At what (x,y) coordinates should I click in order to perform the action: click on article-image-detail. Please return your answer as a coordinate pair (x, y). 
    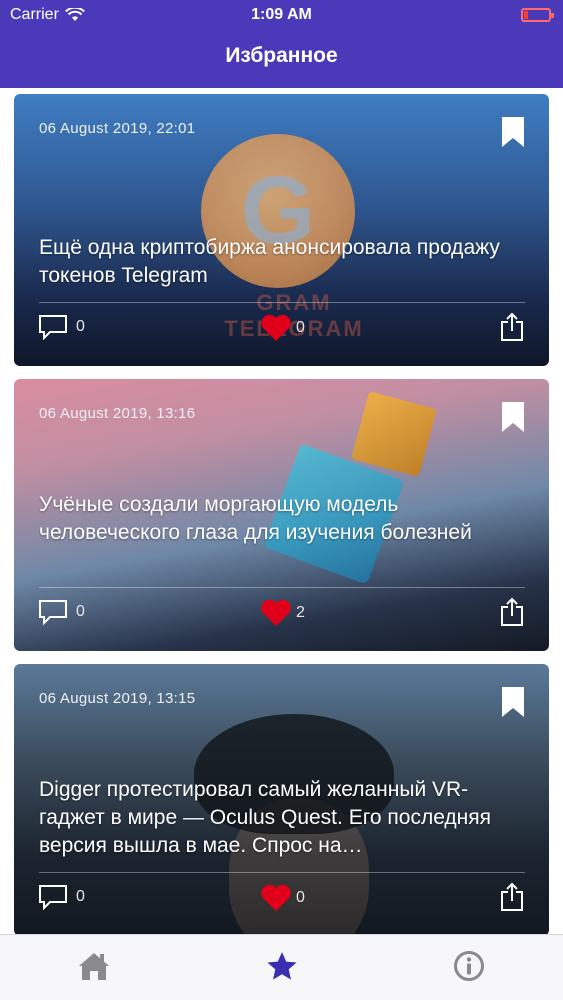
    Looking at the image, I should click on (394, 434).